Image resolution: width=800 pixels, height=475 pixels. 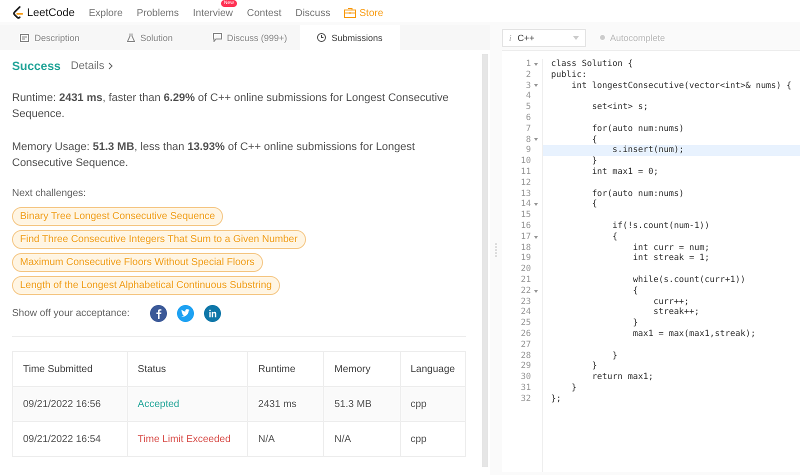 I want to click on store-link: Store, so click(x=371, y=13).